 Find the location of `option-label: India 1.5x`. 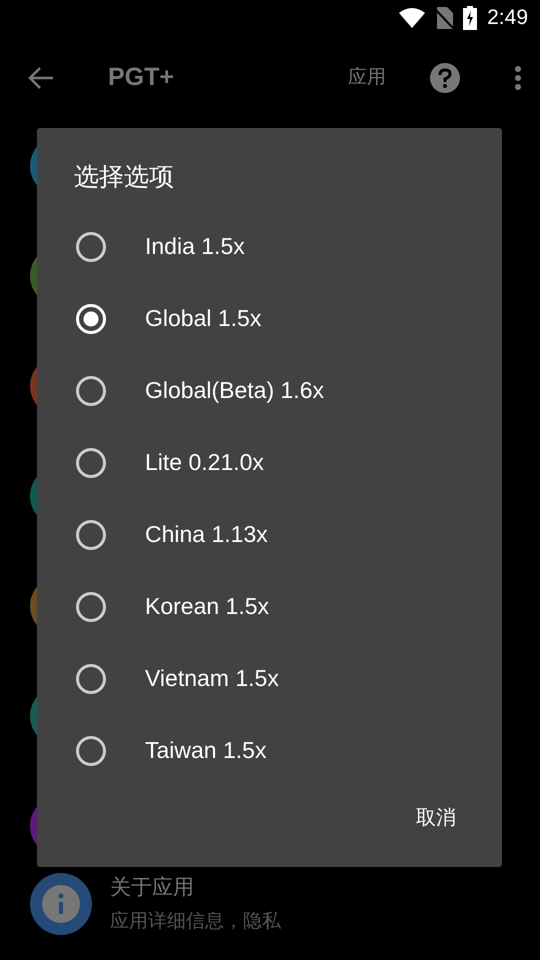

option-label: India 1.5x is located at coordinates (195, 247).